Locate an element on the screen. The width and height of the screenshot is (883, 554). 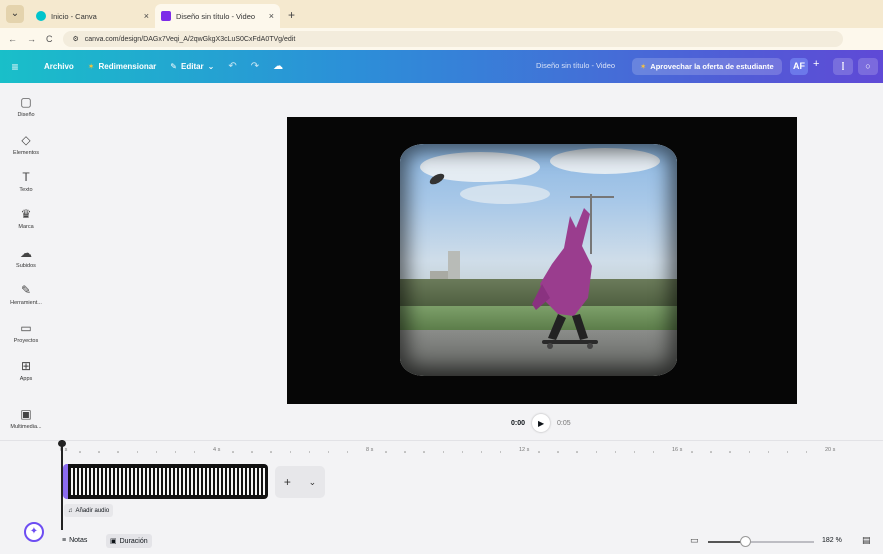
play-button: ▶ is located at coordinates (541, 423).